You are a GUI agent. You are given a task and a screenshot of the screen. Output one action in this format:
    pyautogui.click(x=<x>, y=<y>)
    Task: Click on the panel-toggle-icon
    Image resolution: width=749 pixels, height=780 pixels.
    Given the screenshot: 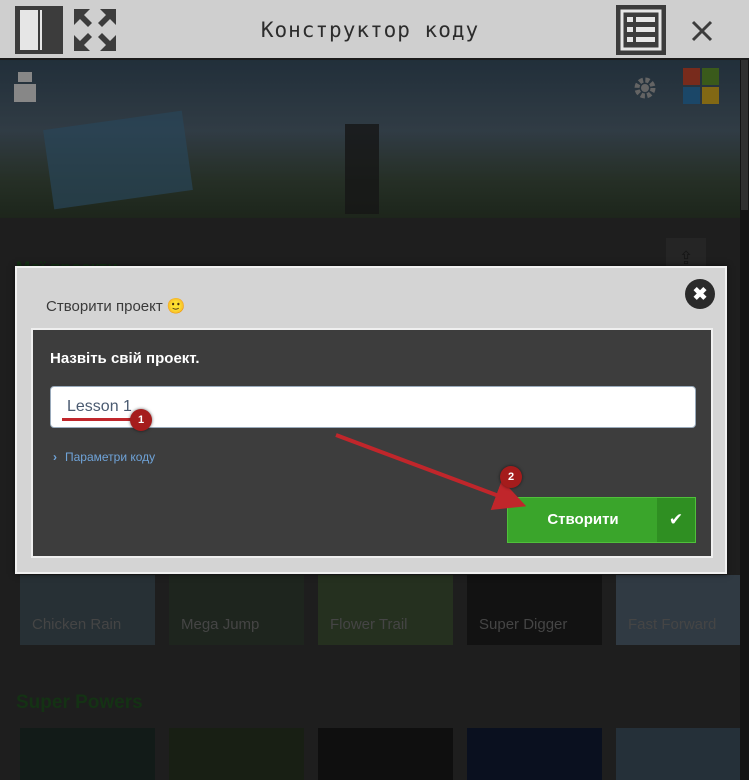 What is the action you would take?
    pyautogui.click(x=39, y=30)
    